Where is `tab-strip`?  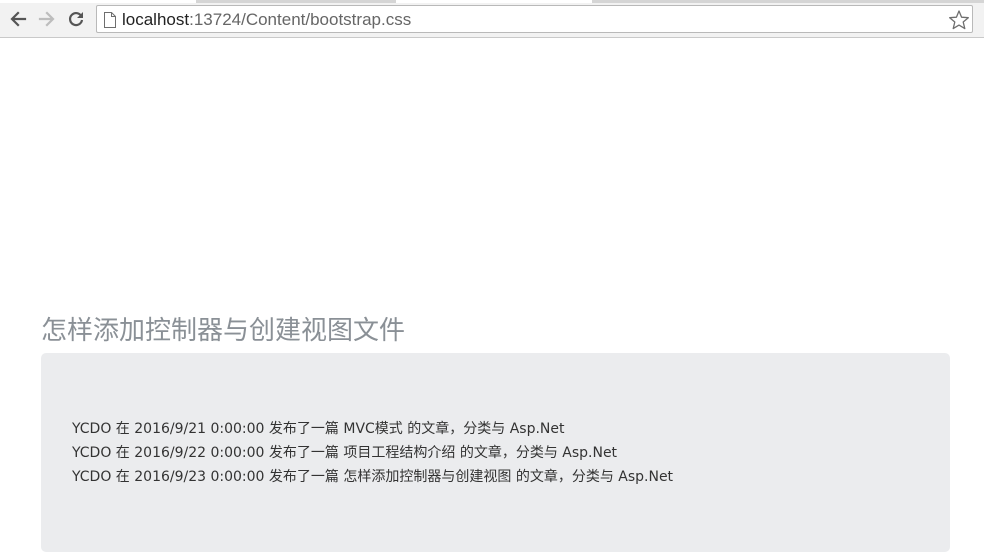 tab-strip is located at coordinates (492, 1).